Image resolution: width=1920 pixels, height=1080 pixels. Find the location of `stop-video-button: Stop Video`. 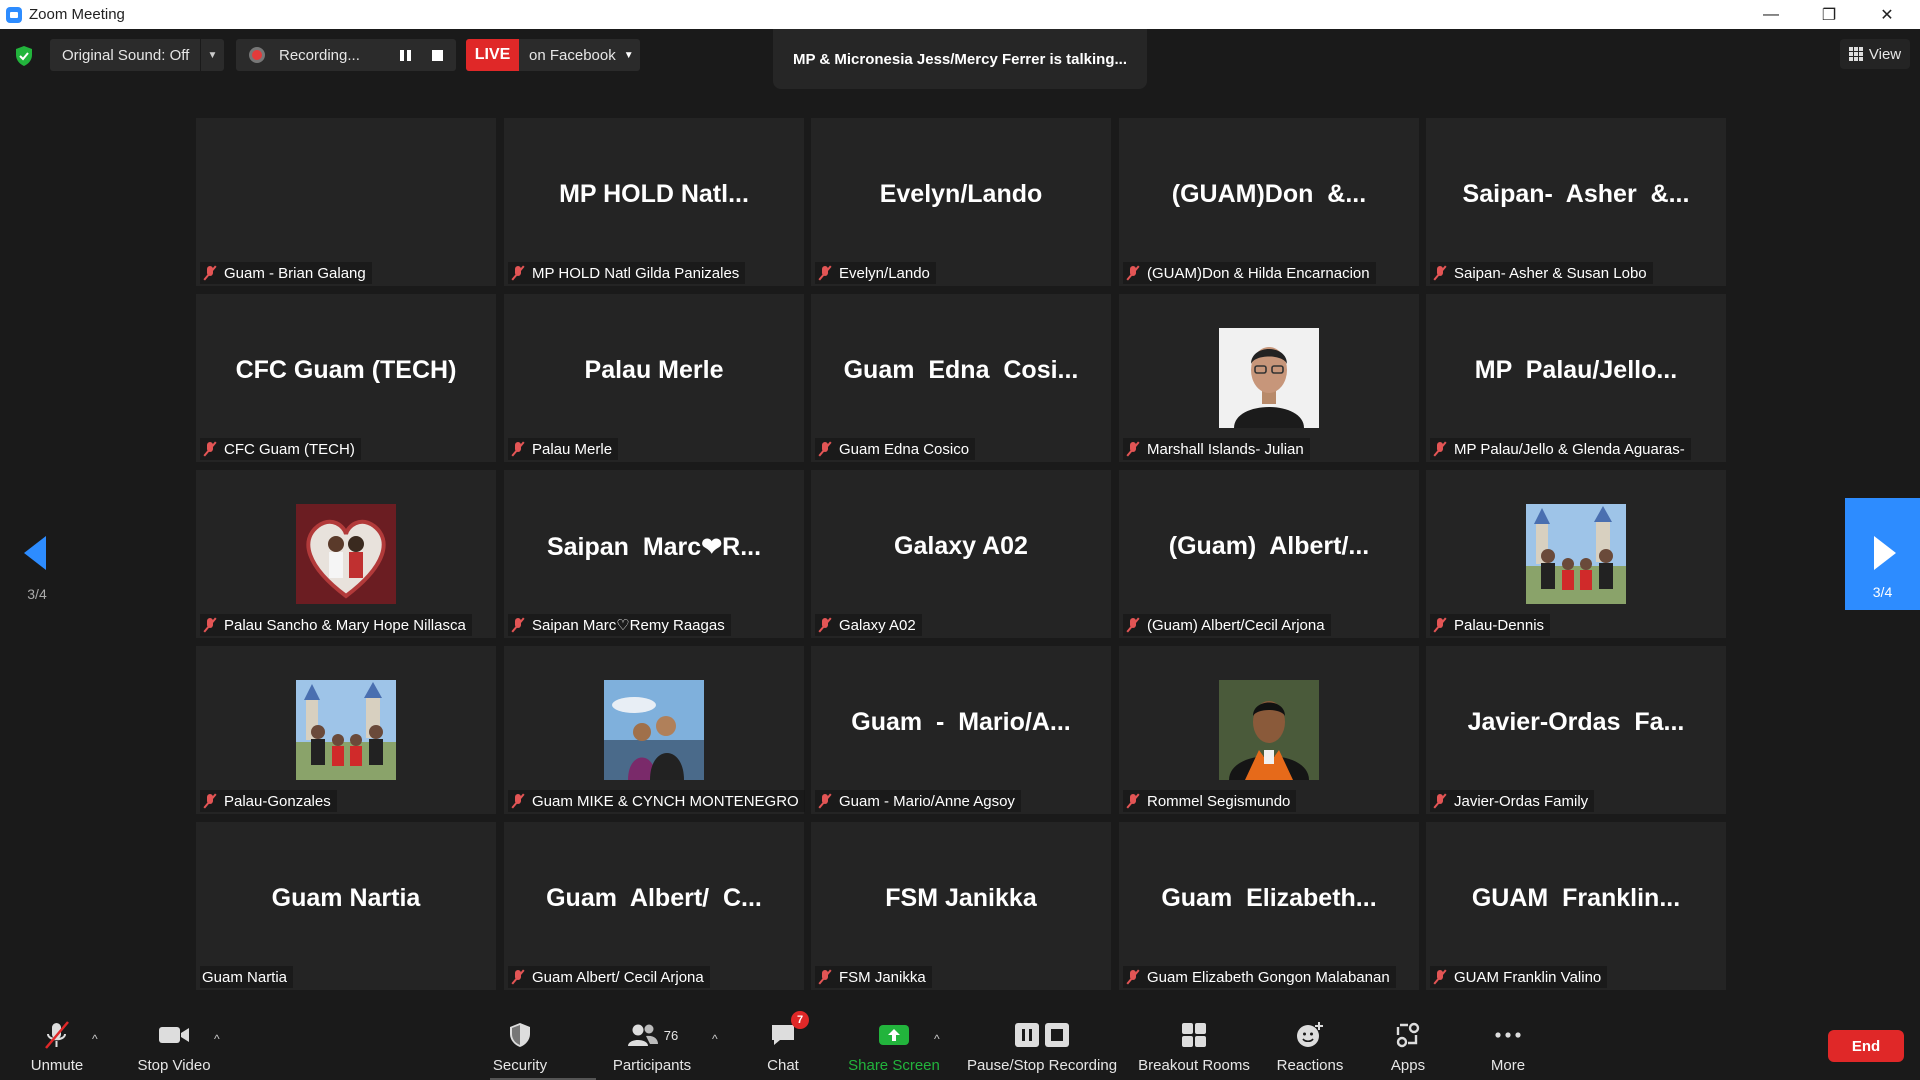

stop-video-button: Stop Video is located at coordinates (174, 1044).